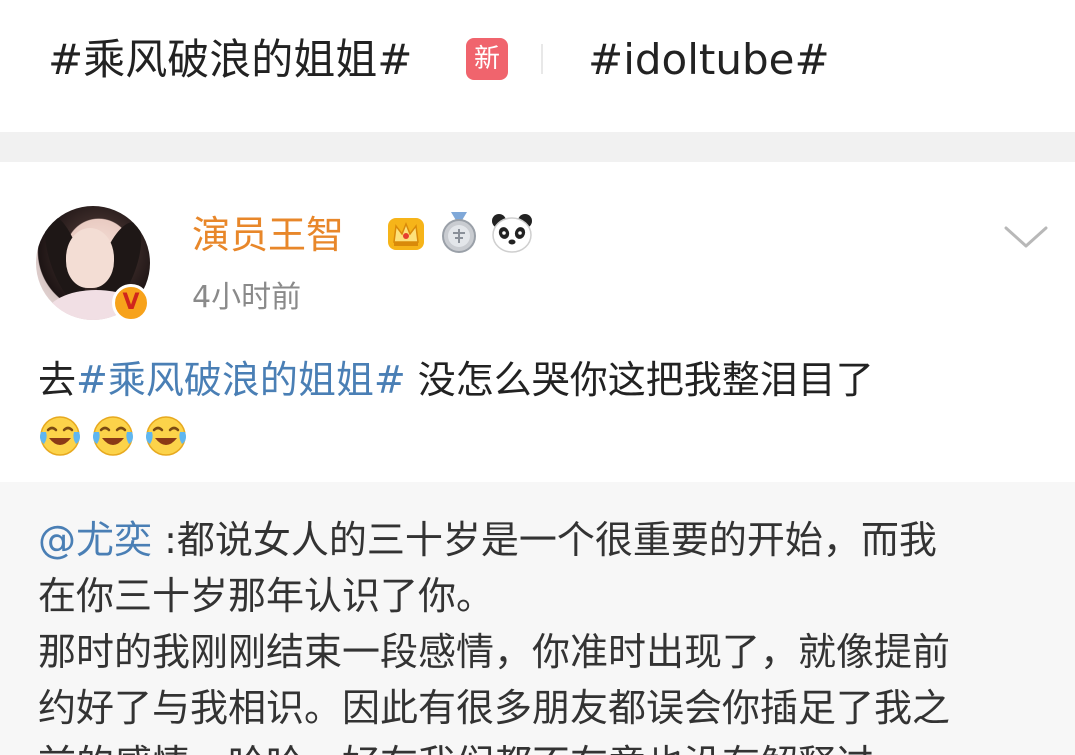 This screenshot has width=1075, height=755. What do you see at coordinates (90, 258) in the screenshot?
I see `avatar-face` at bounding box center [90, 258].